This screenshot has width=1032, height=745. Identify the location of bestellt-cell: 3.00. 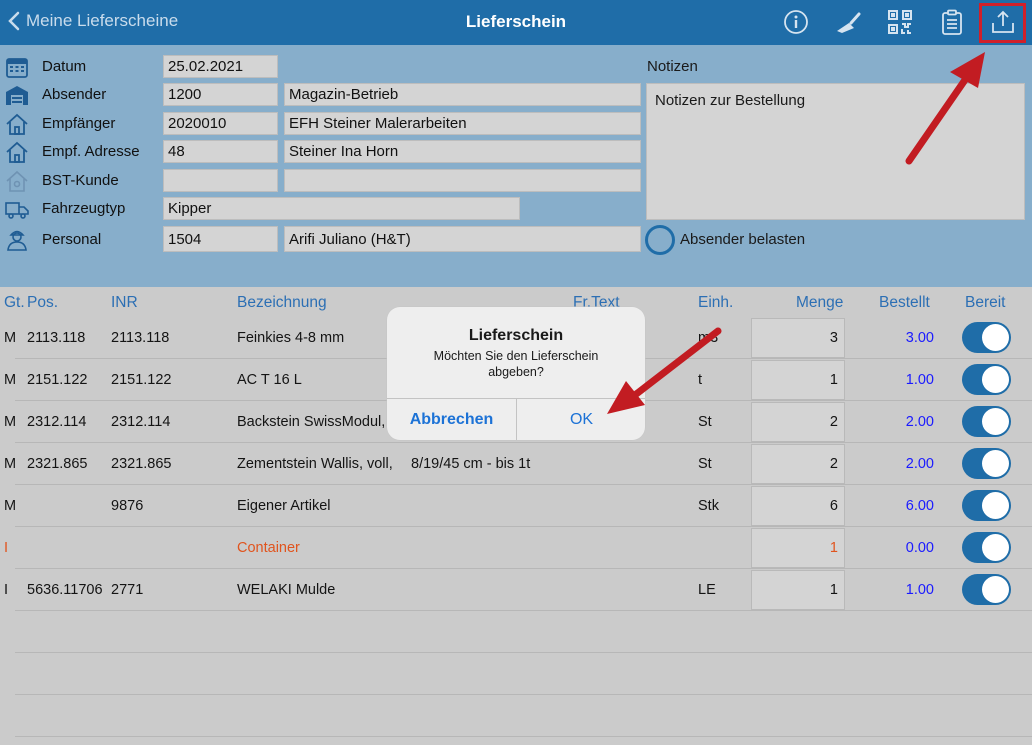
(919, 338).